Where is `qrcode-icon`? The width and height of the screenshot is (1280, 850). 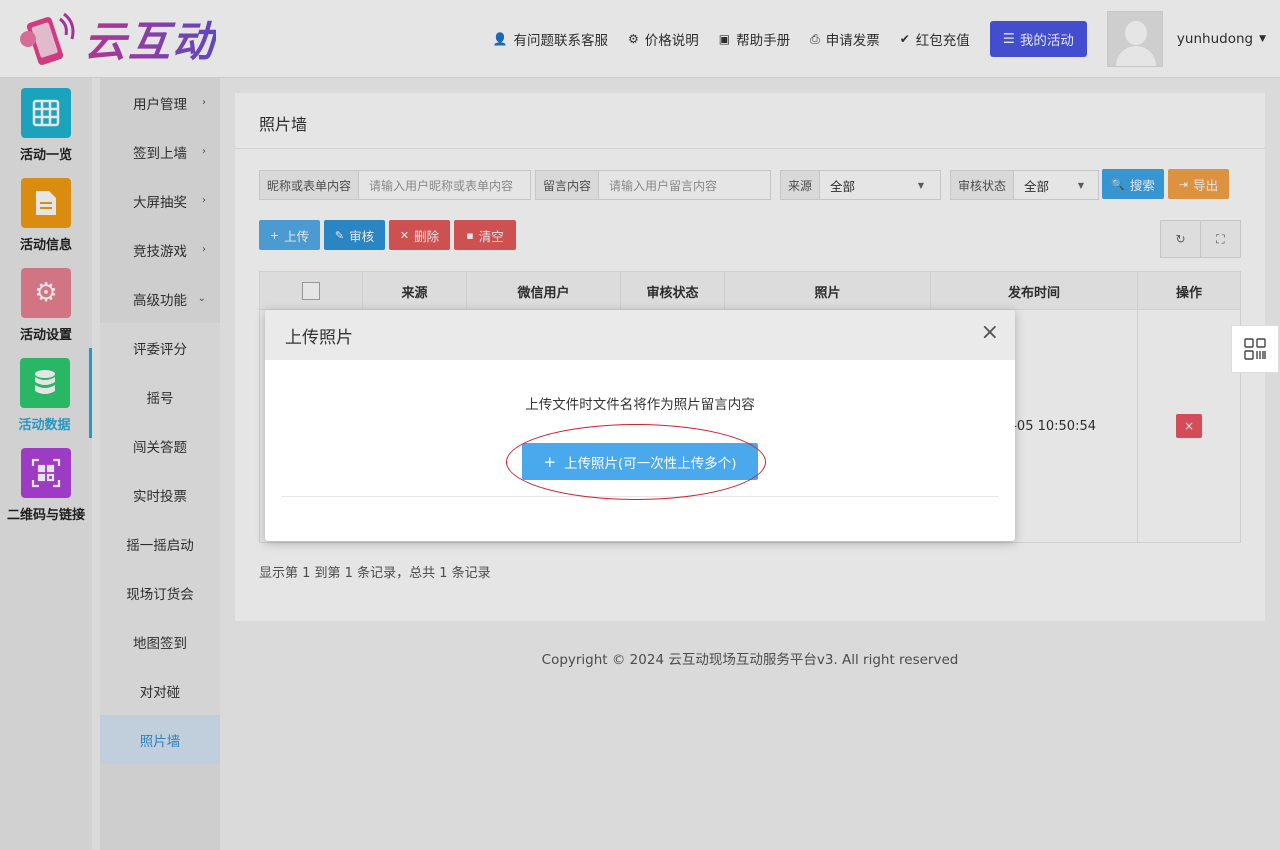 qrcode-icon is located at coordinates (1255, 349).